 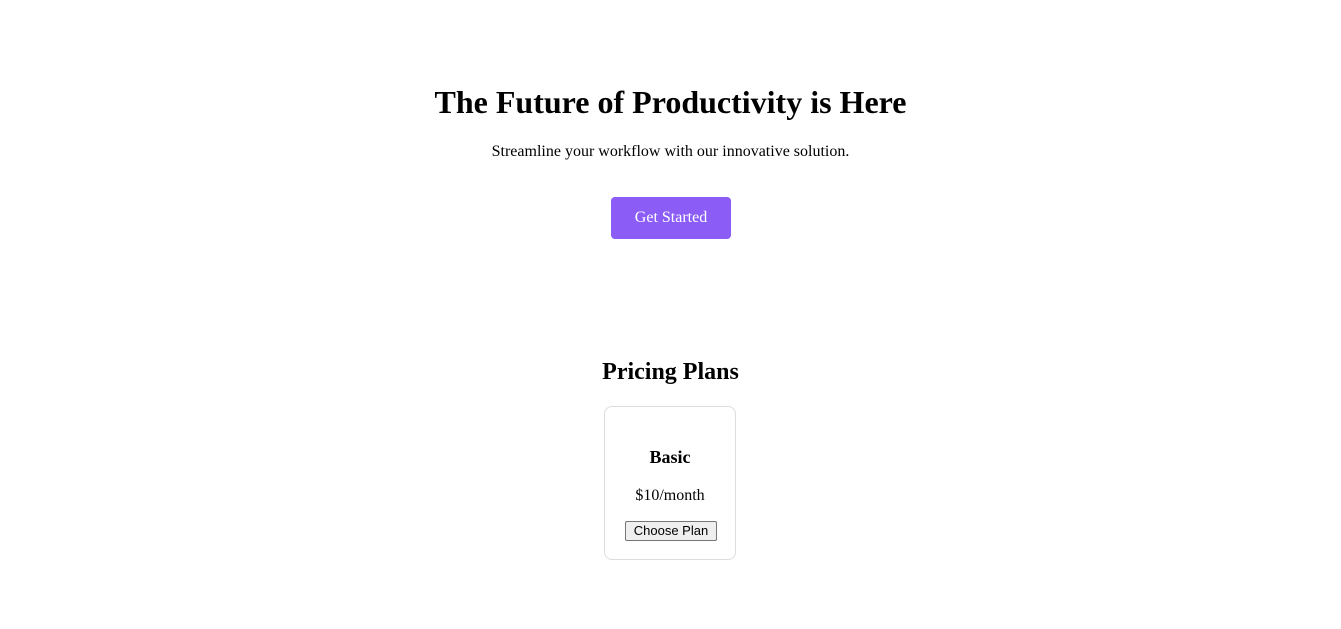 I want to click on pricing-title: Pricing Plans, so click(x=670, y=372).